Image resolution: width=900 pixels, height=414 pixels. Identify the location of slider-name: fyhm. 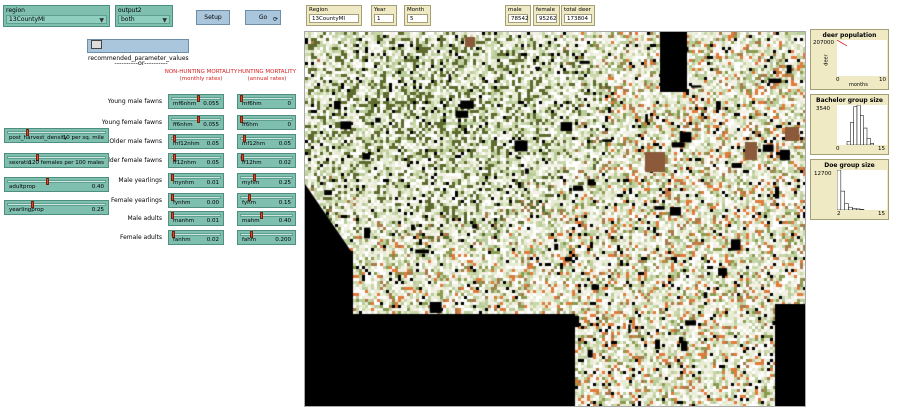
(249, 203).